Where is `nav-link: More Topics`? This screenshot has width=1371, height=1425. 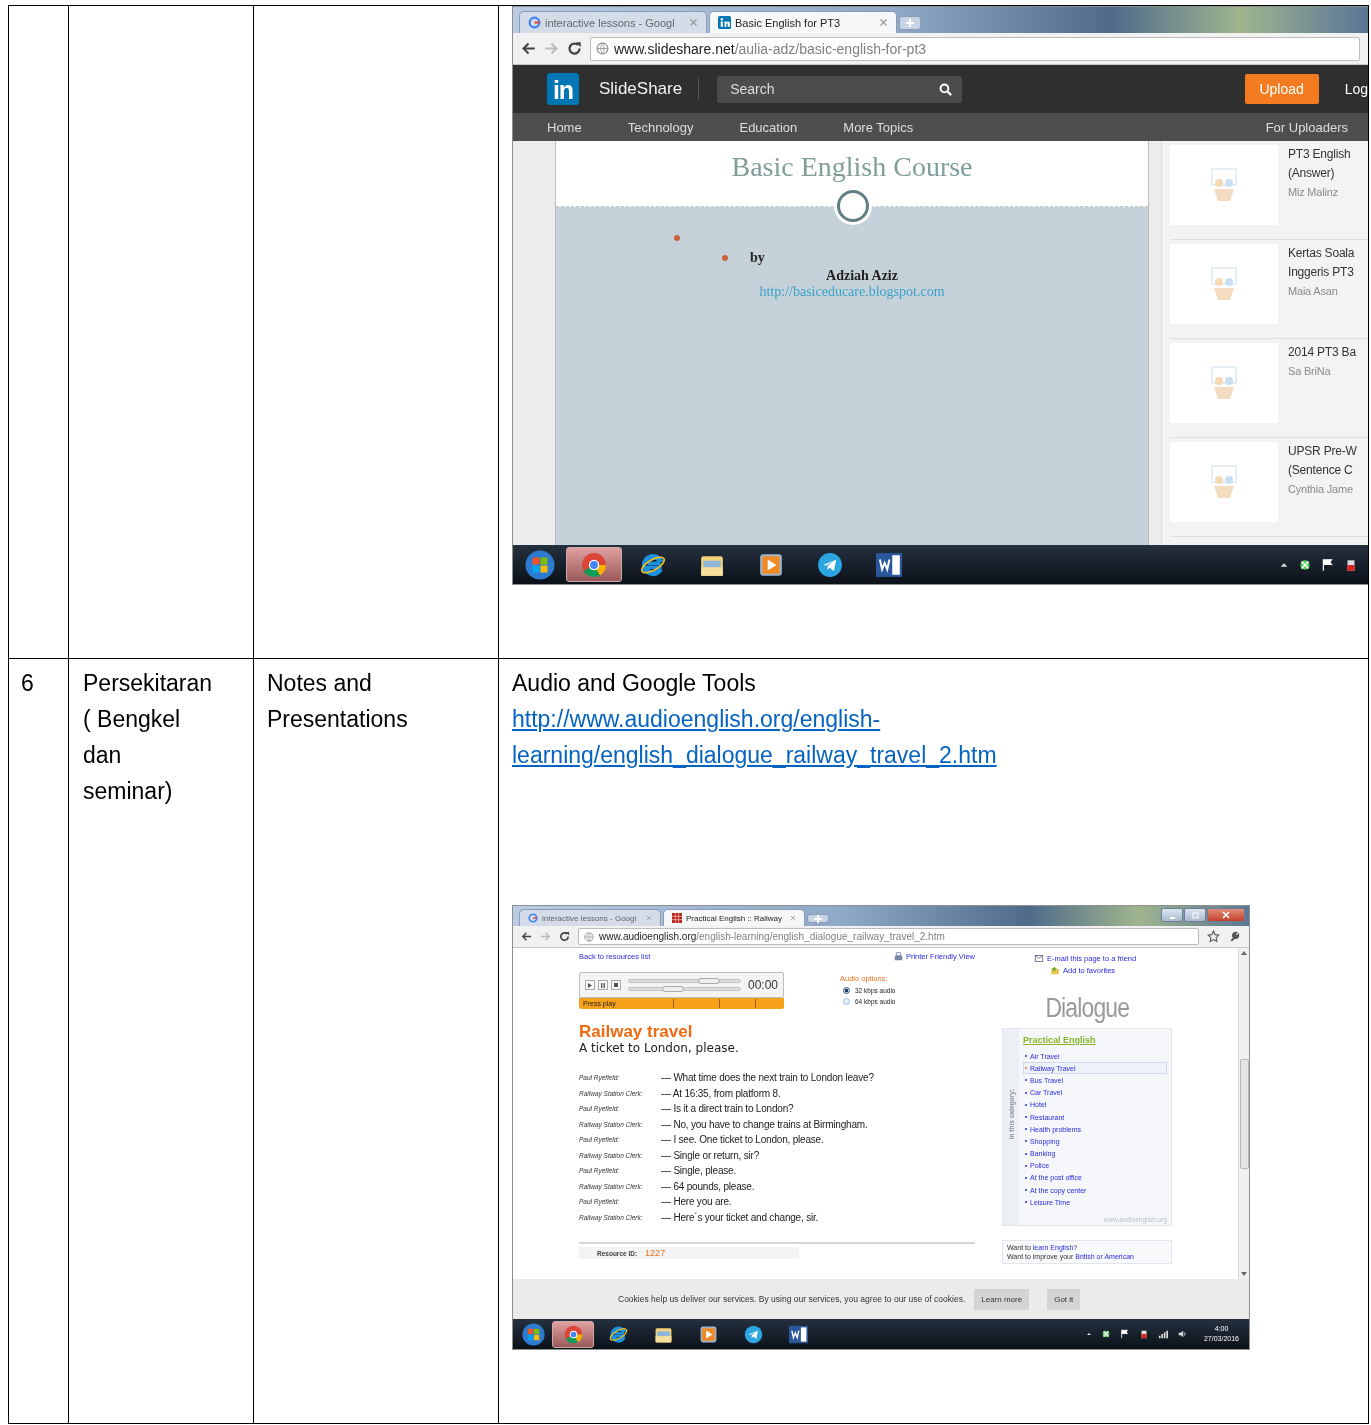
nav-link: More Topics is located at coordinates (878, 127).